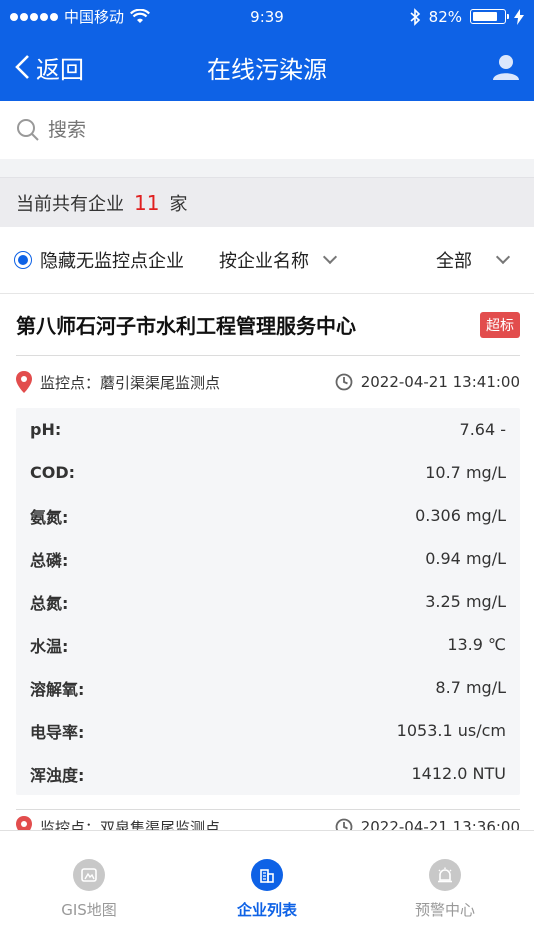 The width and height of the screenshot is (534, 950). I want to click on status-bar: 中国移动 9:39 82%, so click(267, 16).